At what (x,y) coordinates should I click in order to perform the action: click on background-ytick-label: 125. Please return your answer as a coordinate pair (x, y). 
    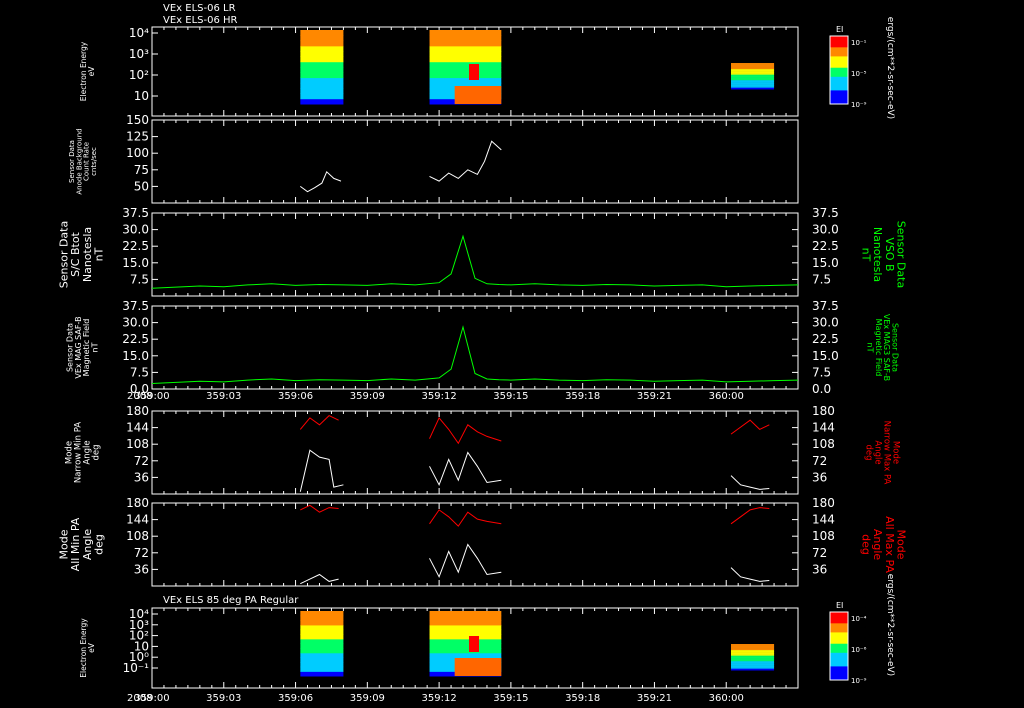
    Looking at the image, I should click on (137, 137).